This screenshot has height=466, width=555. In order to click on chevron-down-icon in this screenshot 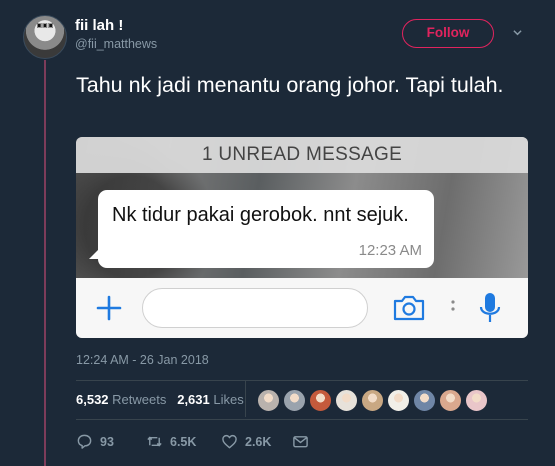, I will do `click(517, 32)`.